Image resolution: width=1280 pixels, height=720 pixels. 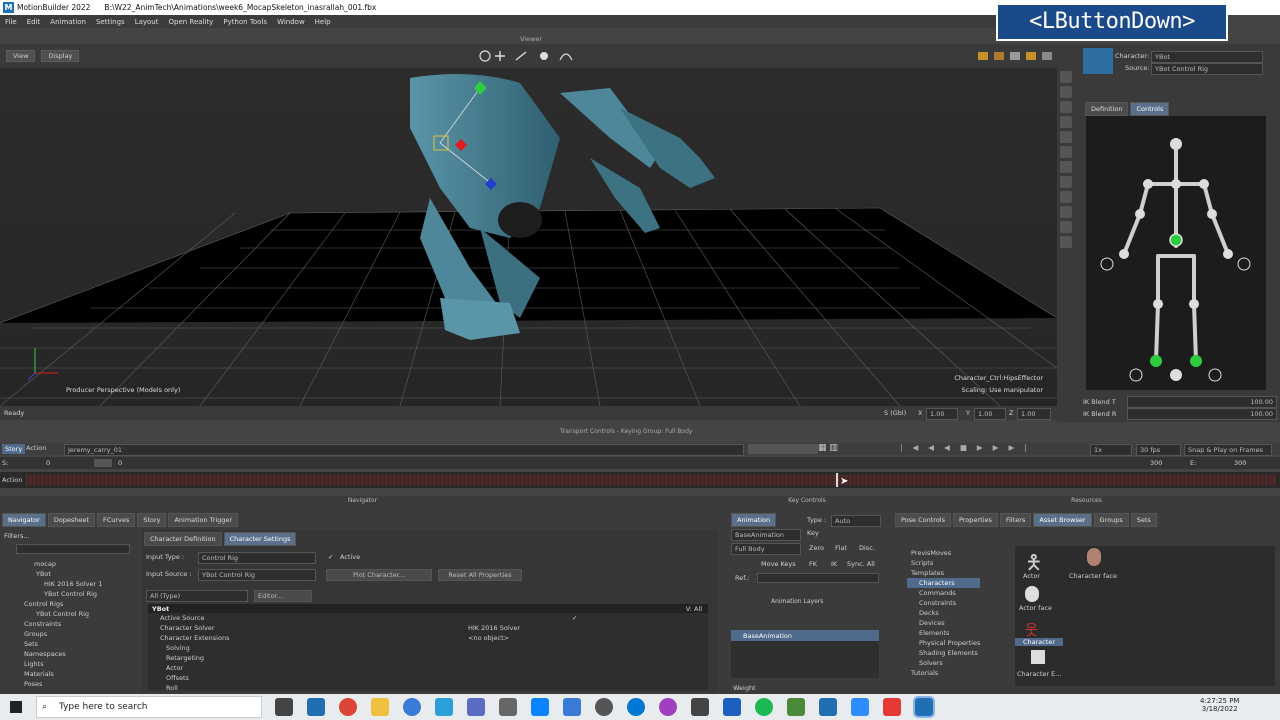 What do you see at coordinates (1015, 520) in the screenshot?
I see `tab-filters: Filters` at bounding box center [1015, 520].